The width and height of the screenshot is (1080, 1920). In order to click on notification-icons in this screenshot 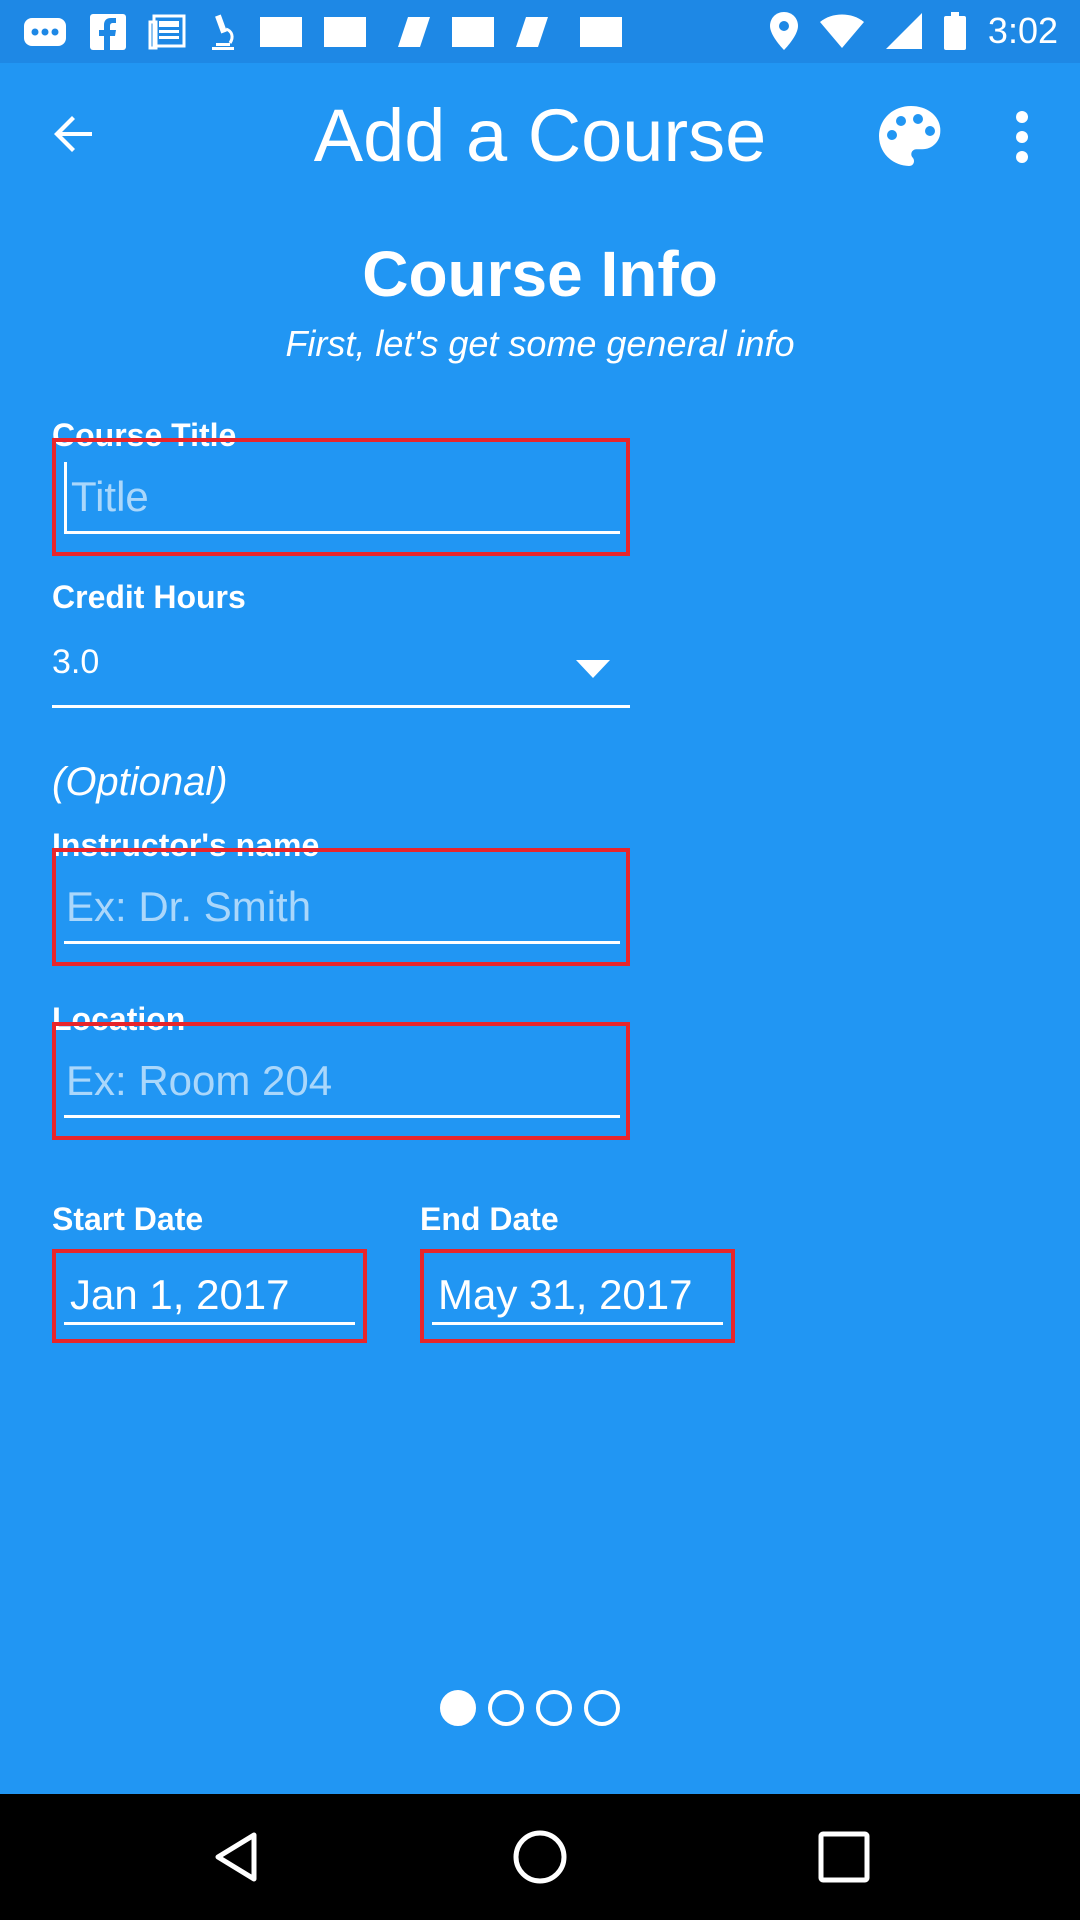, I will do `click(322, 32)`.